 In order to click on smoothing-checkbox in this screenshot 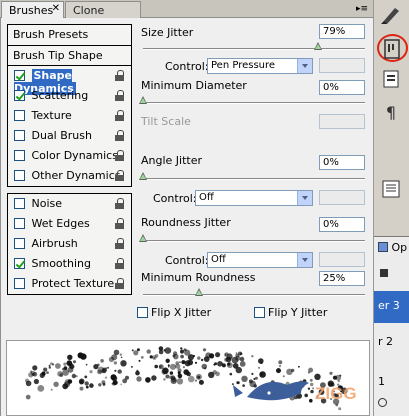, I will do `click(19, 263)`.